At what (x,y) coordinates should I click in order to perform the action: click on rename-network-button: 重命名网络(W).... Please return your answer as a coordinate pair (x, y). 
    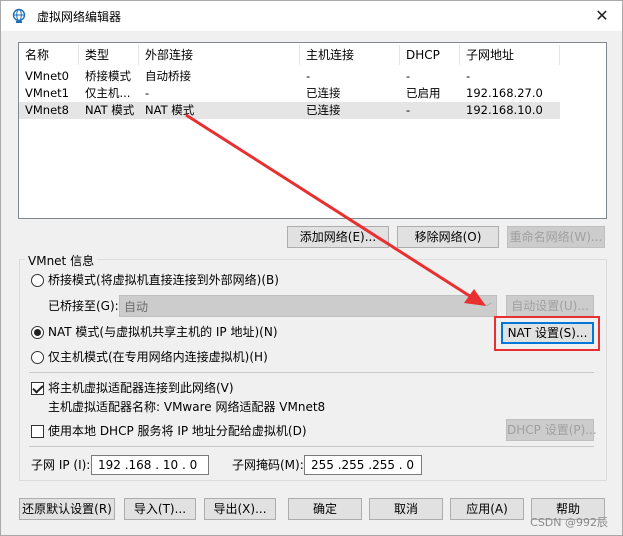
    Looking at the image, I should click on (556, 237).